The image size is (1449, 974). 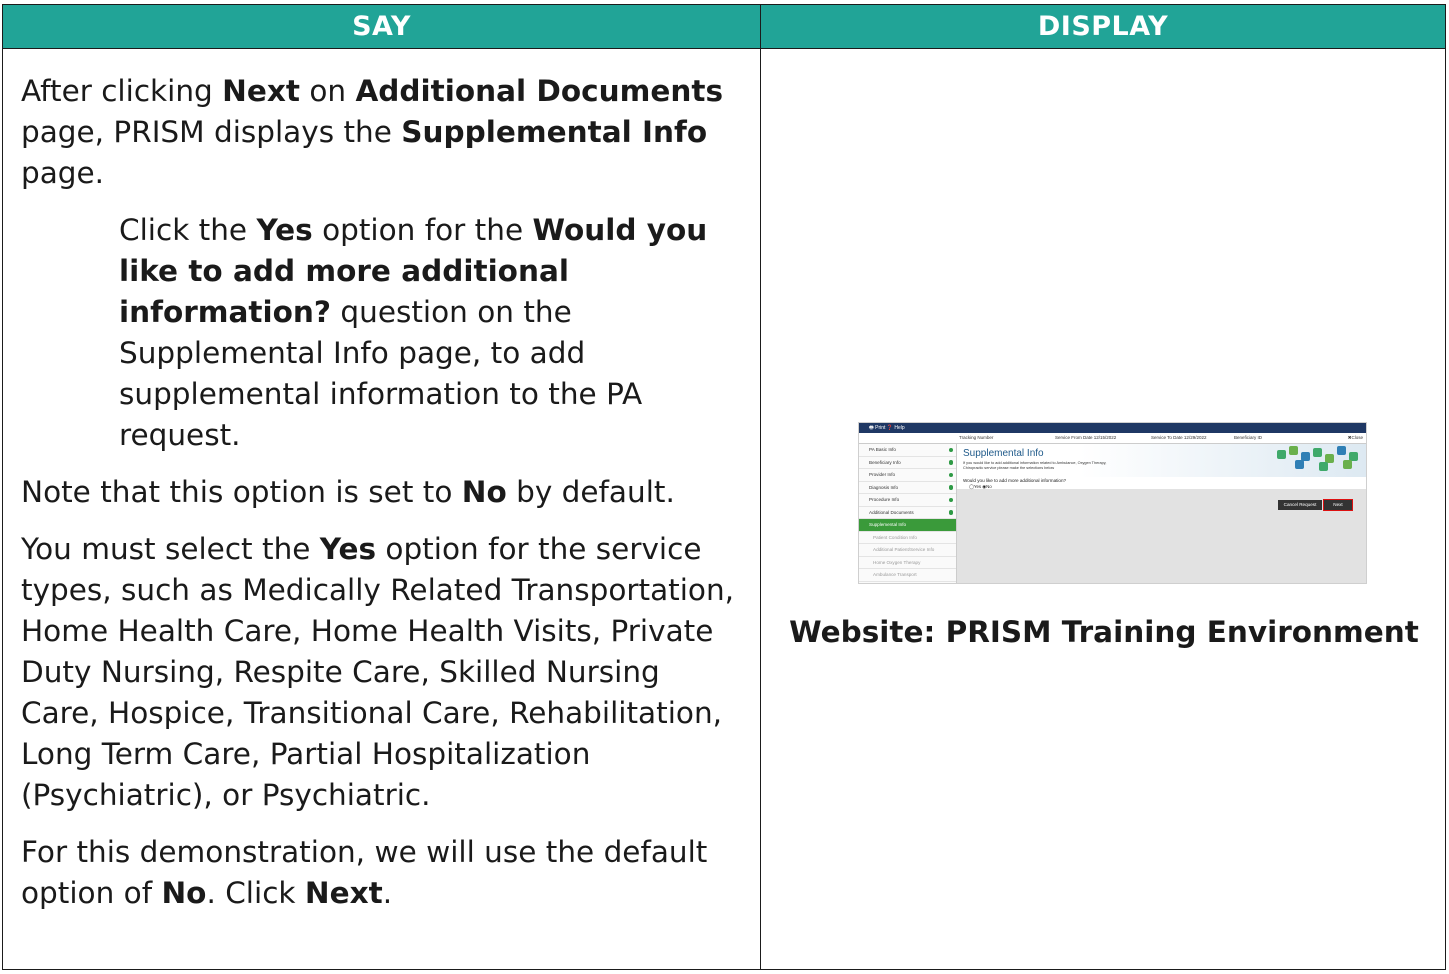 I want to click on nav-item: Provider Info, so click(x=907, y=475).